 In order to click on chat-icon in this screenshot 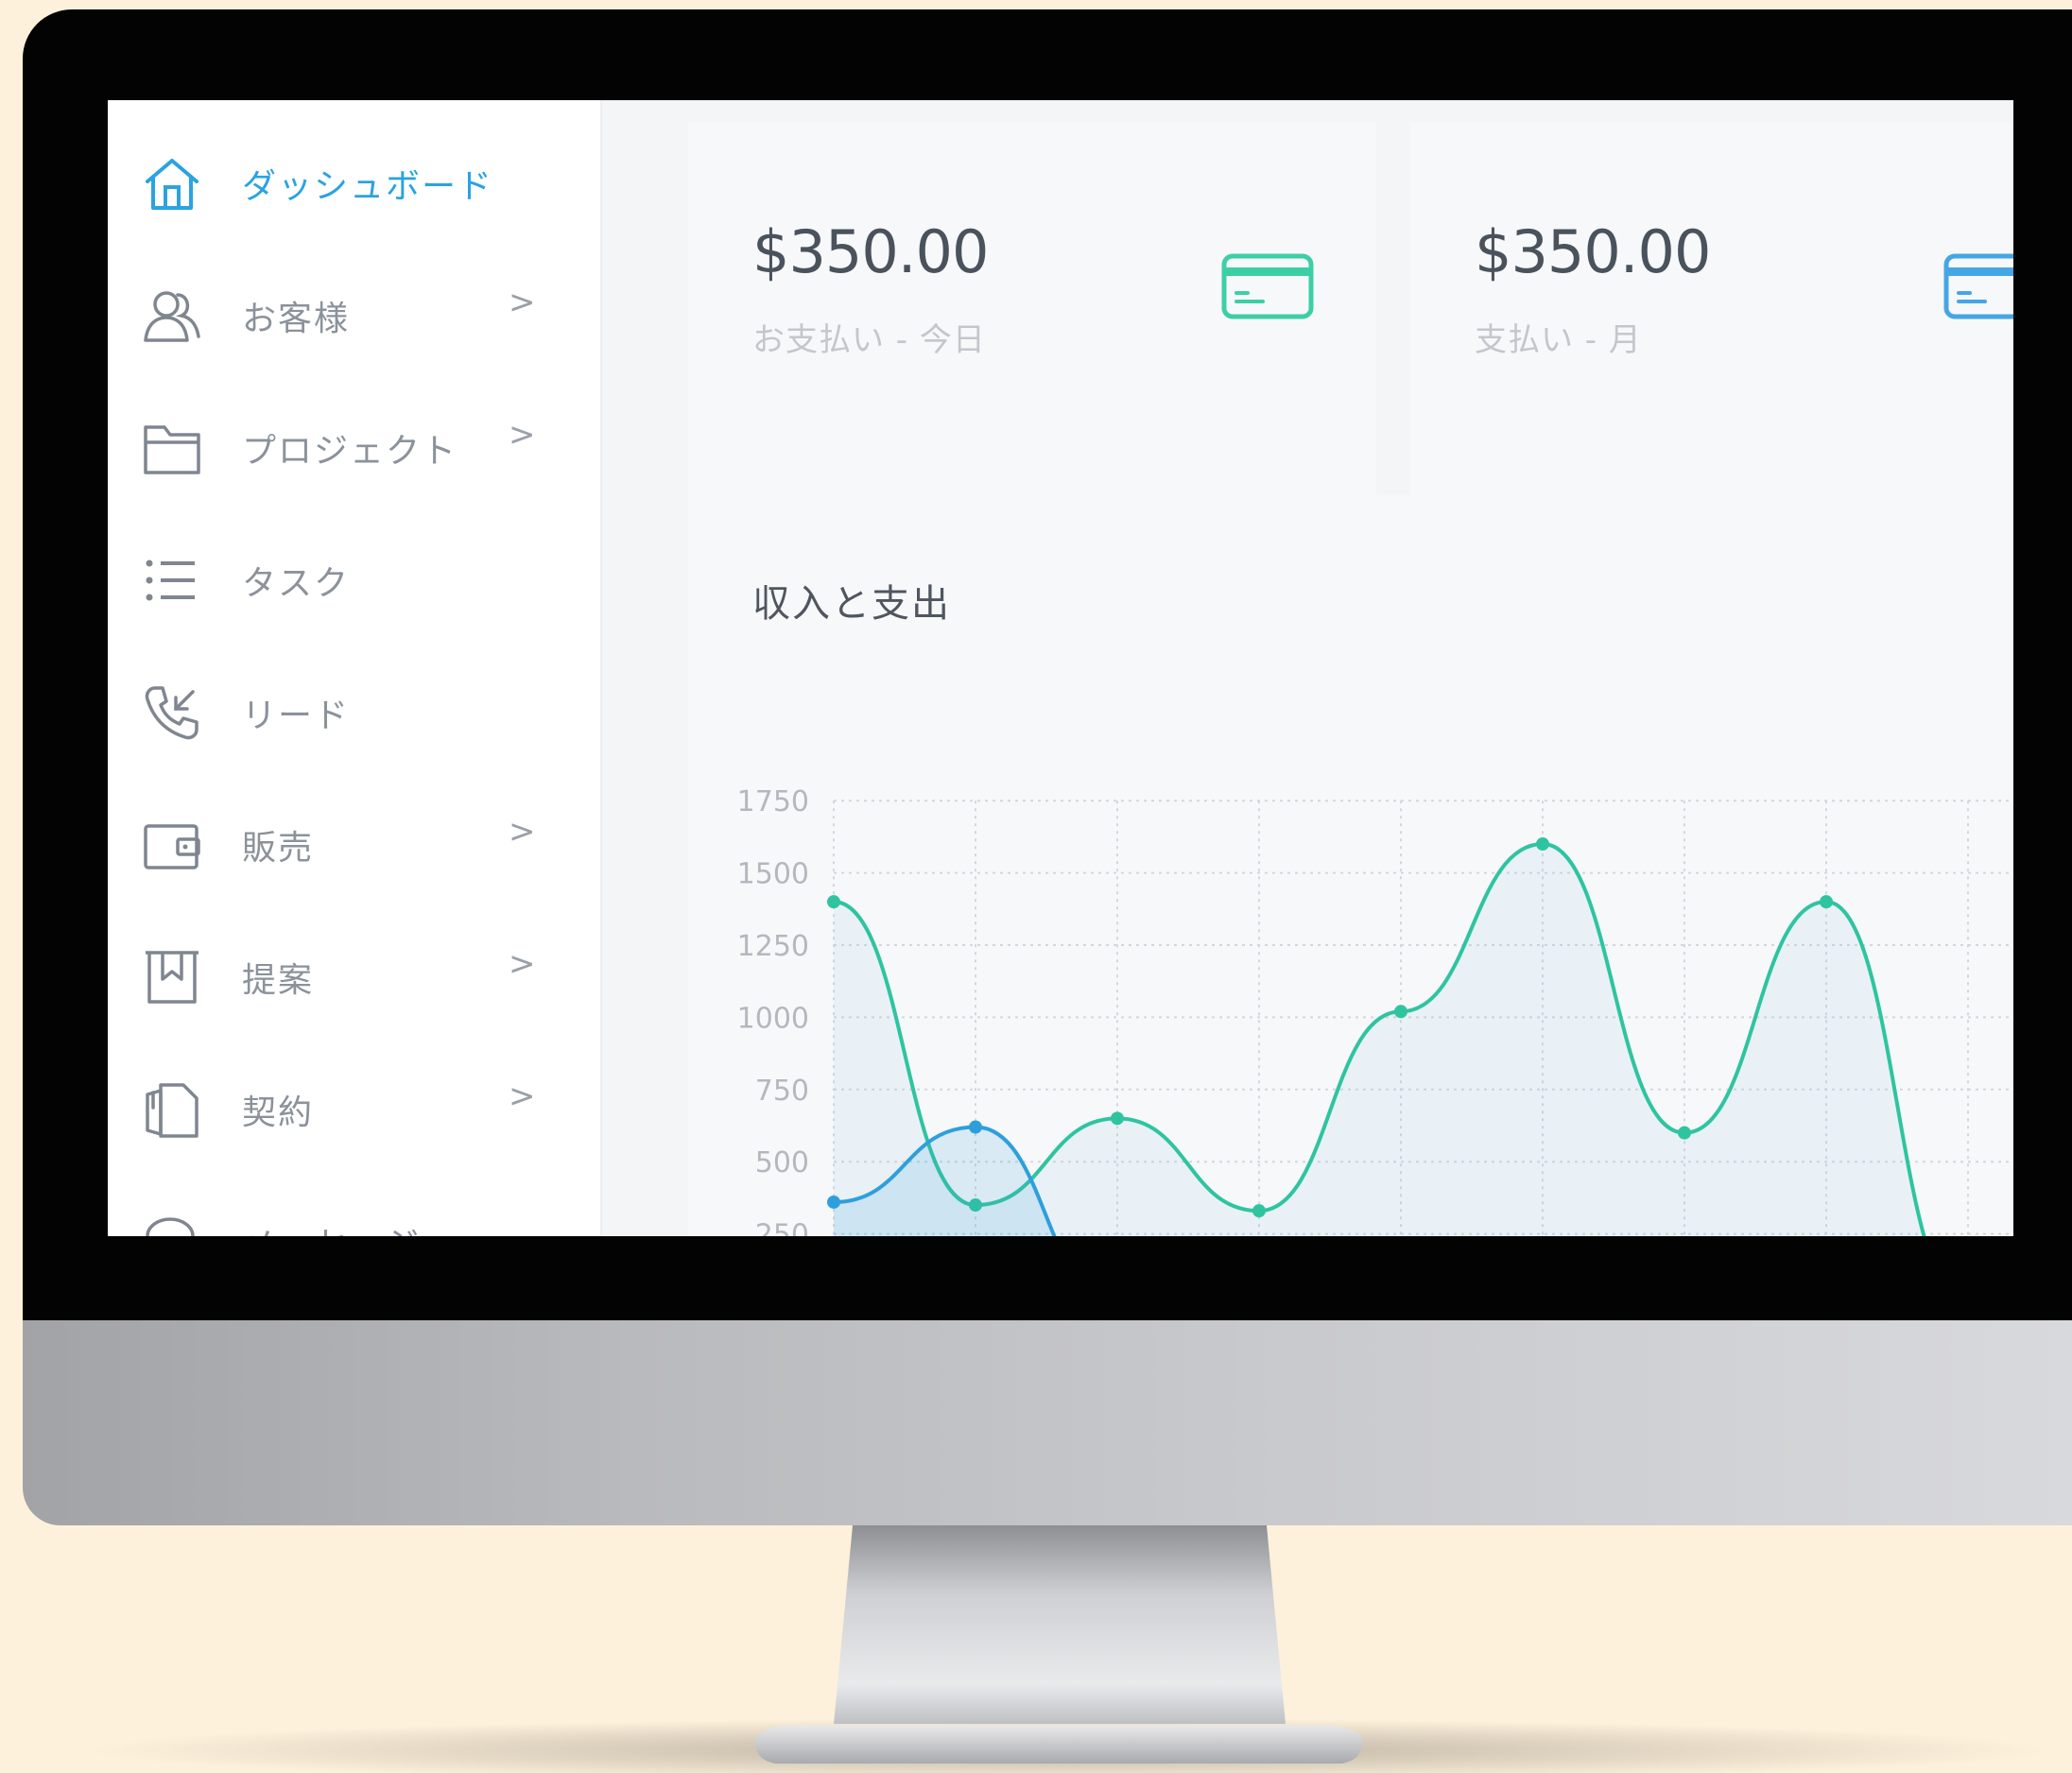, I will do `click(170, 1226)`.